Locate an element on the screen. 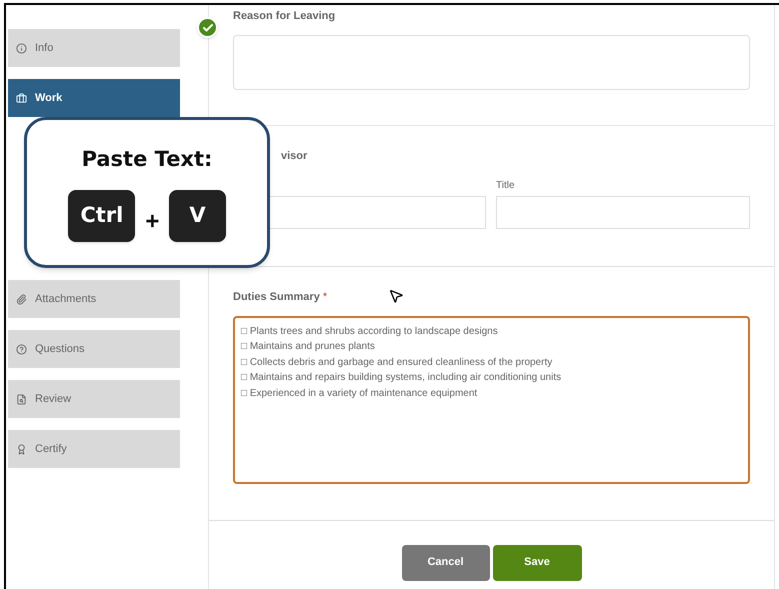 The width and height of the screenshot is (779, 589). field-label: Title is located at coordinates (506, 186).